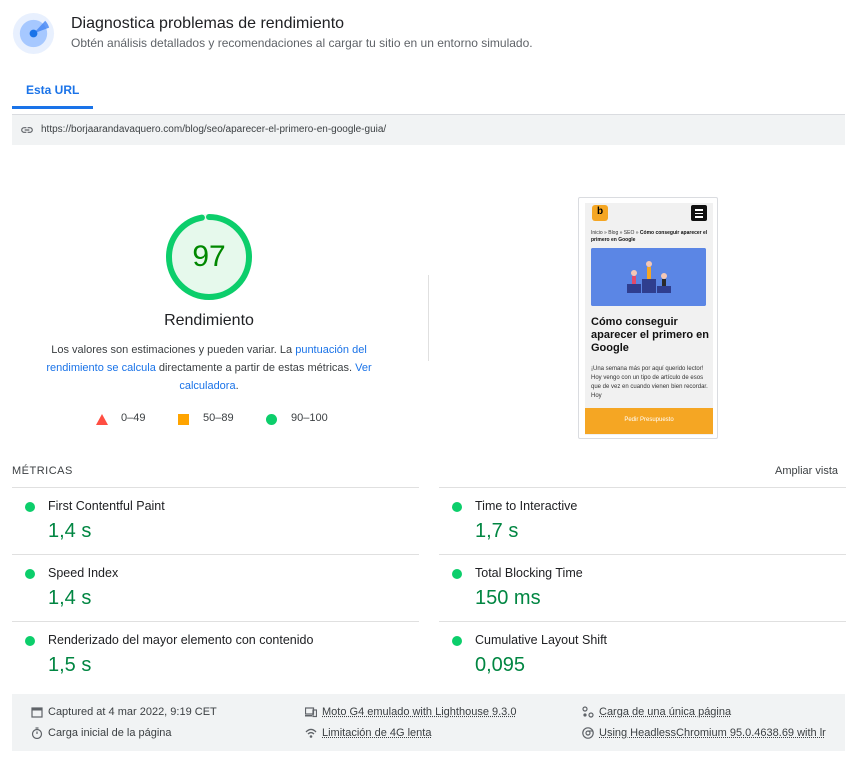  I want to click on triangle-icon, so click(102, 419).